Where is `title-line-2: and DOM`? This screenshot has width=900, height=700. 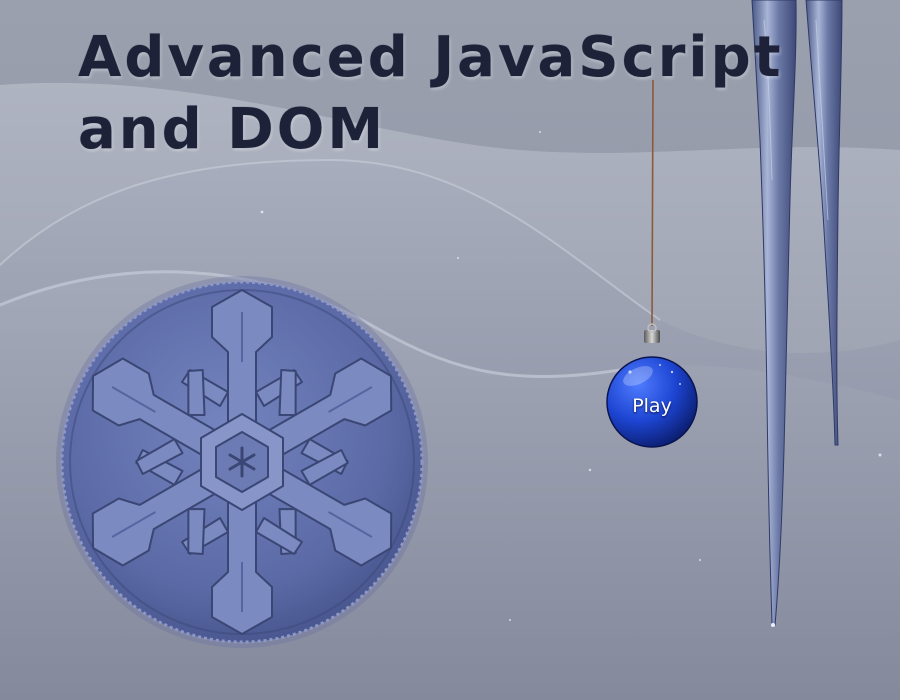 title-line-2: and DOM is located at coordinates (232, 129).